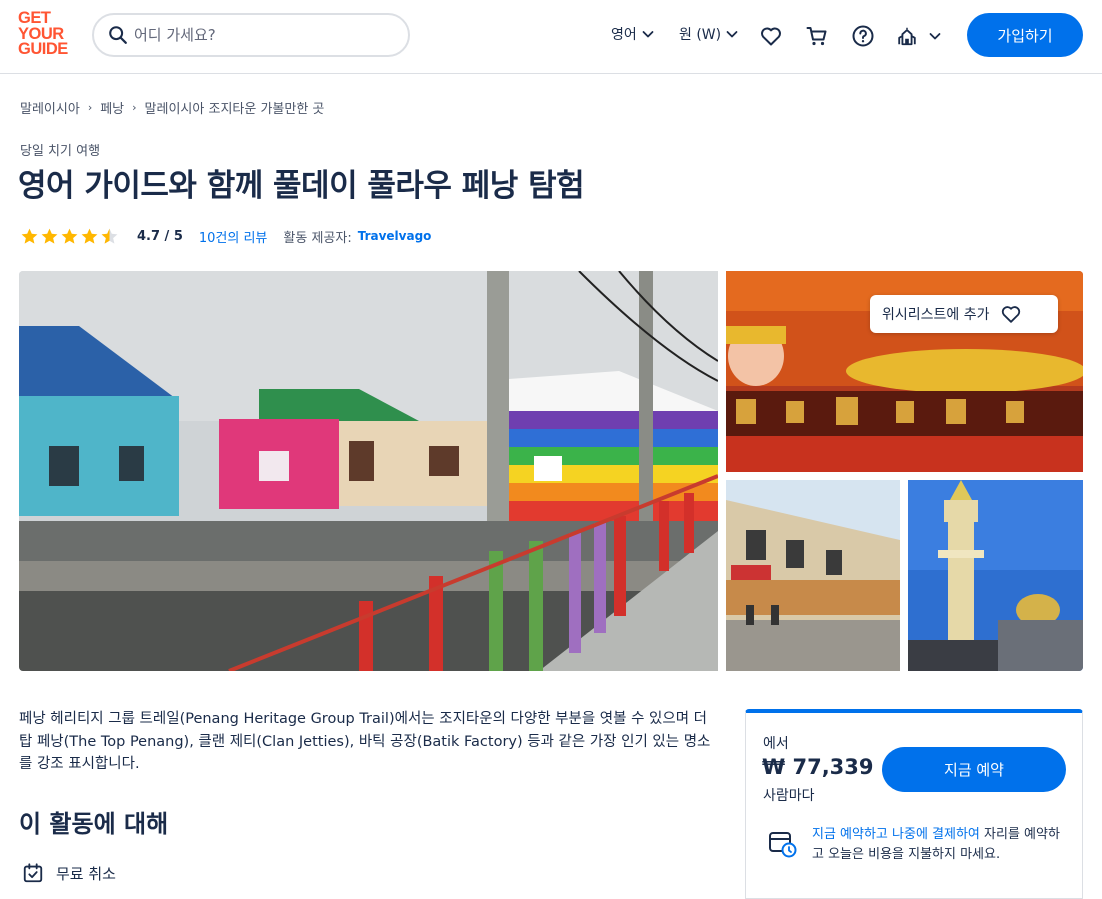 The height and width of the screenshot is (899, 1102). What do you see at coordinates (700, 35) in the screenshot?
I see `currency-label: 원 (W)` at bounding box center [700, 35].